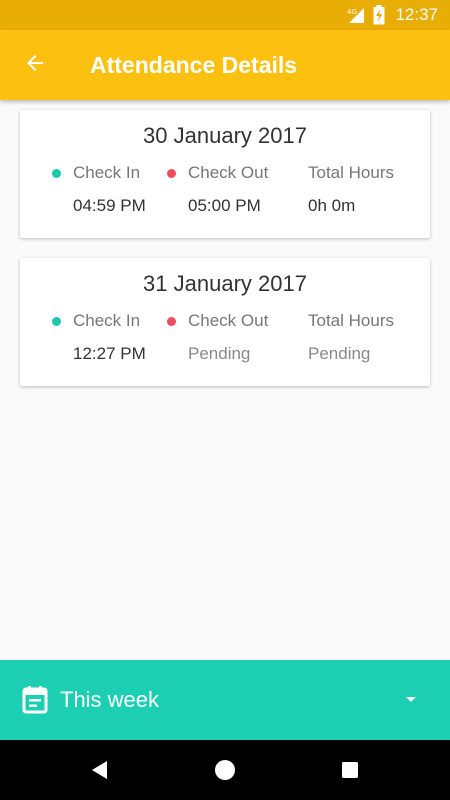  I want to click on status-bar: 4G 12:37, so click(225, 15).